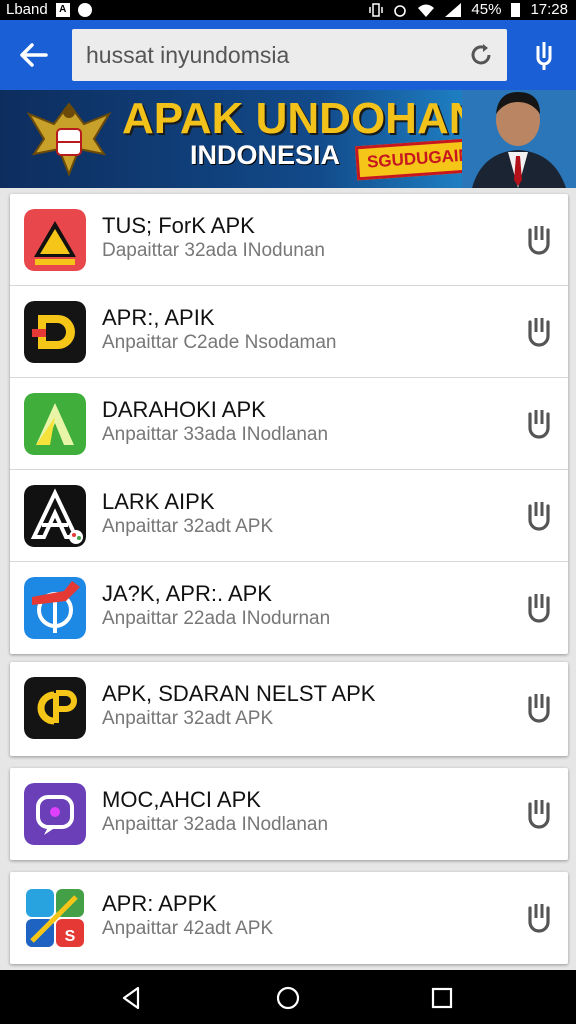  I want to click on cp-logo-icon, so click(55, 708).